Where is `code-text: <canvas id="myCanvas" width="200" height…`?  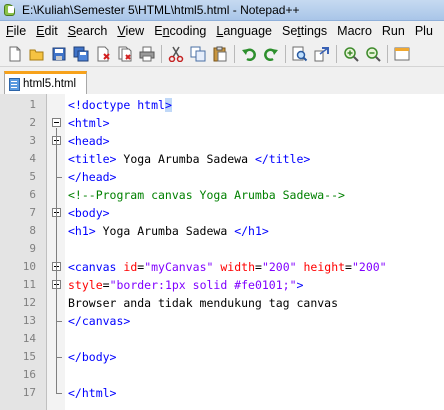
code-text: <canvas id="myCanvas" width="200" height… is located at coordinates (227, 267).